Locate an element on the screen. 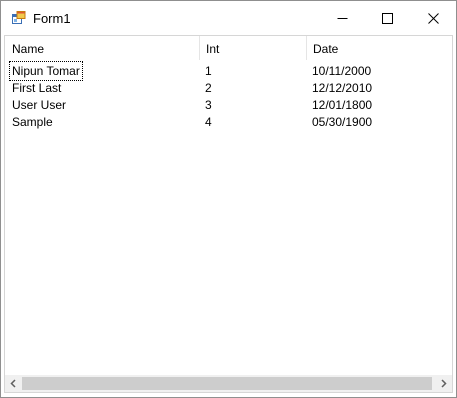 The height and width of the screenshot is (398, 457). column-header-row: Name Int Date is located at coordinates (228, 48).